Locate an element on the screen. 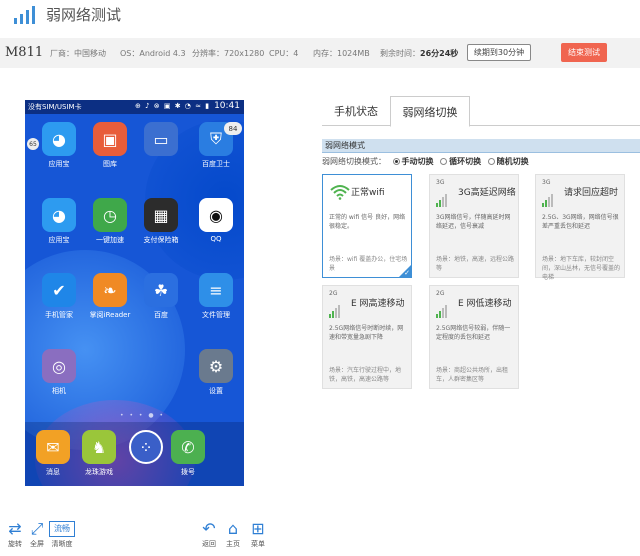 The image size is (640, 556). home-app-11: ≡ 文件管理 is located at coordinates (216, 296).